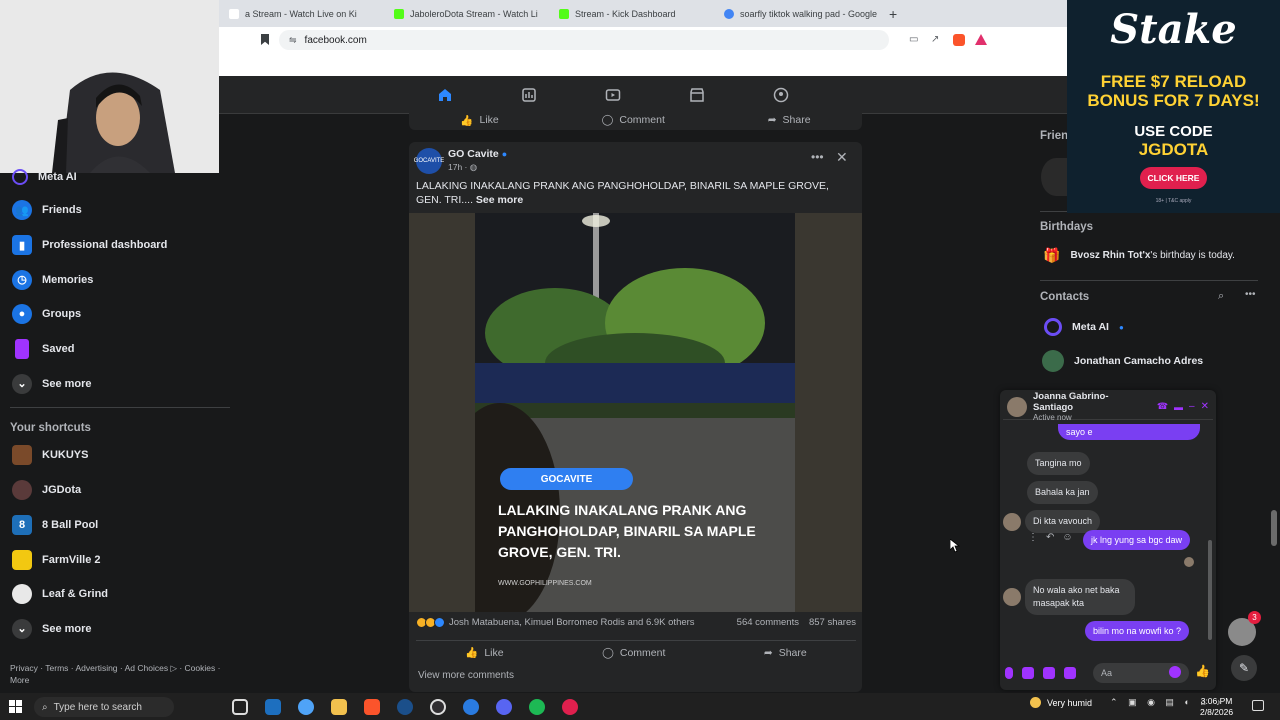 Image resolution: width=1280 pixels, height=720 pixels. Describe the element at coordinates (1033, 537) in the screenshot. I see `more-icon: ⋮` at that location.